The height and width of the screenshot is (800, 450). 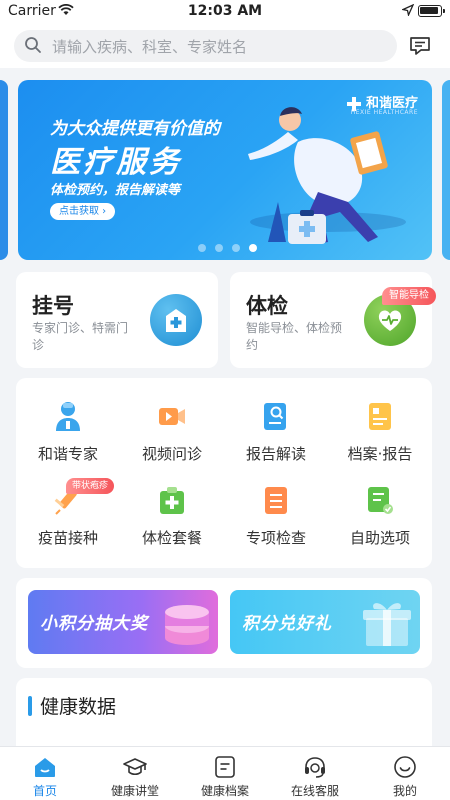 What do you see at coordinates (172, 524) in the screenshot?
I see `service-package: 体检套餐` at bounding box center [172, 524].